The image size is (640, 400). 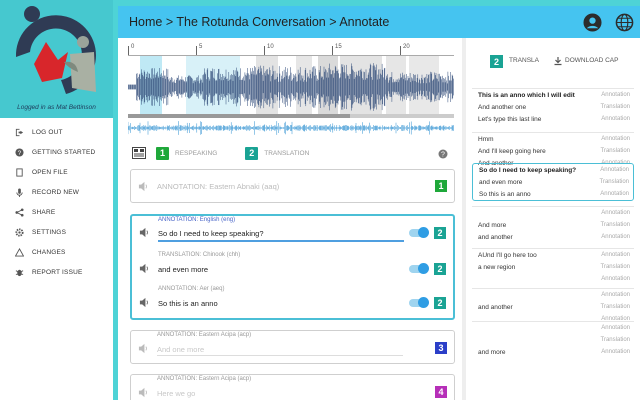 What do you see at coordinates (211, 233) in the screenshot?
I see `annotation-text: So do I need to keep speaking?` at bounding box center [211, 233].